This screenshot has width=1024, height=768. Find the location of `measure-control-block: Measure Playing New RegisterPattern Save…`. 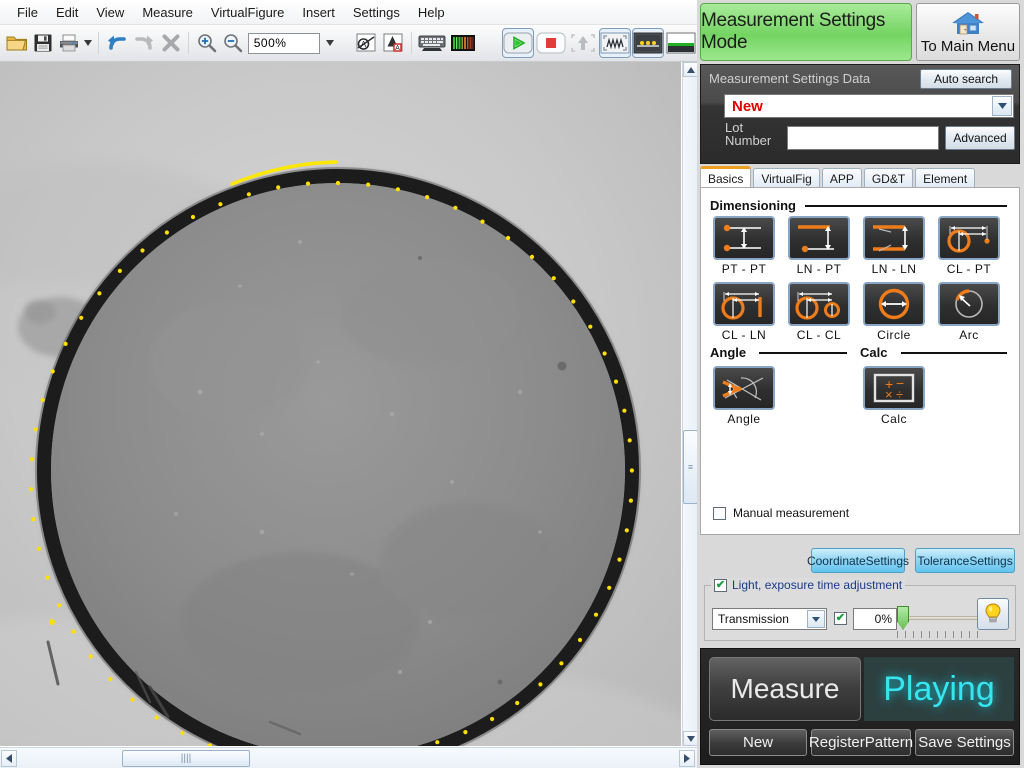

measure-control-block: Measure Playing New RegisterPattern Save… is located at coordinates (860, 706).